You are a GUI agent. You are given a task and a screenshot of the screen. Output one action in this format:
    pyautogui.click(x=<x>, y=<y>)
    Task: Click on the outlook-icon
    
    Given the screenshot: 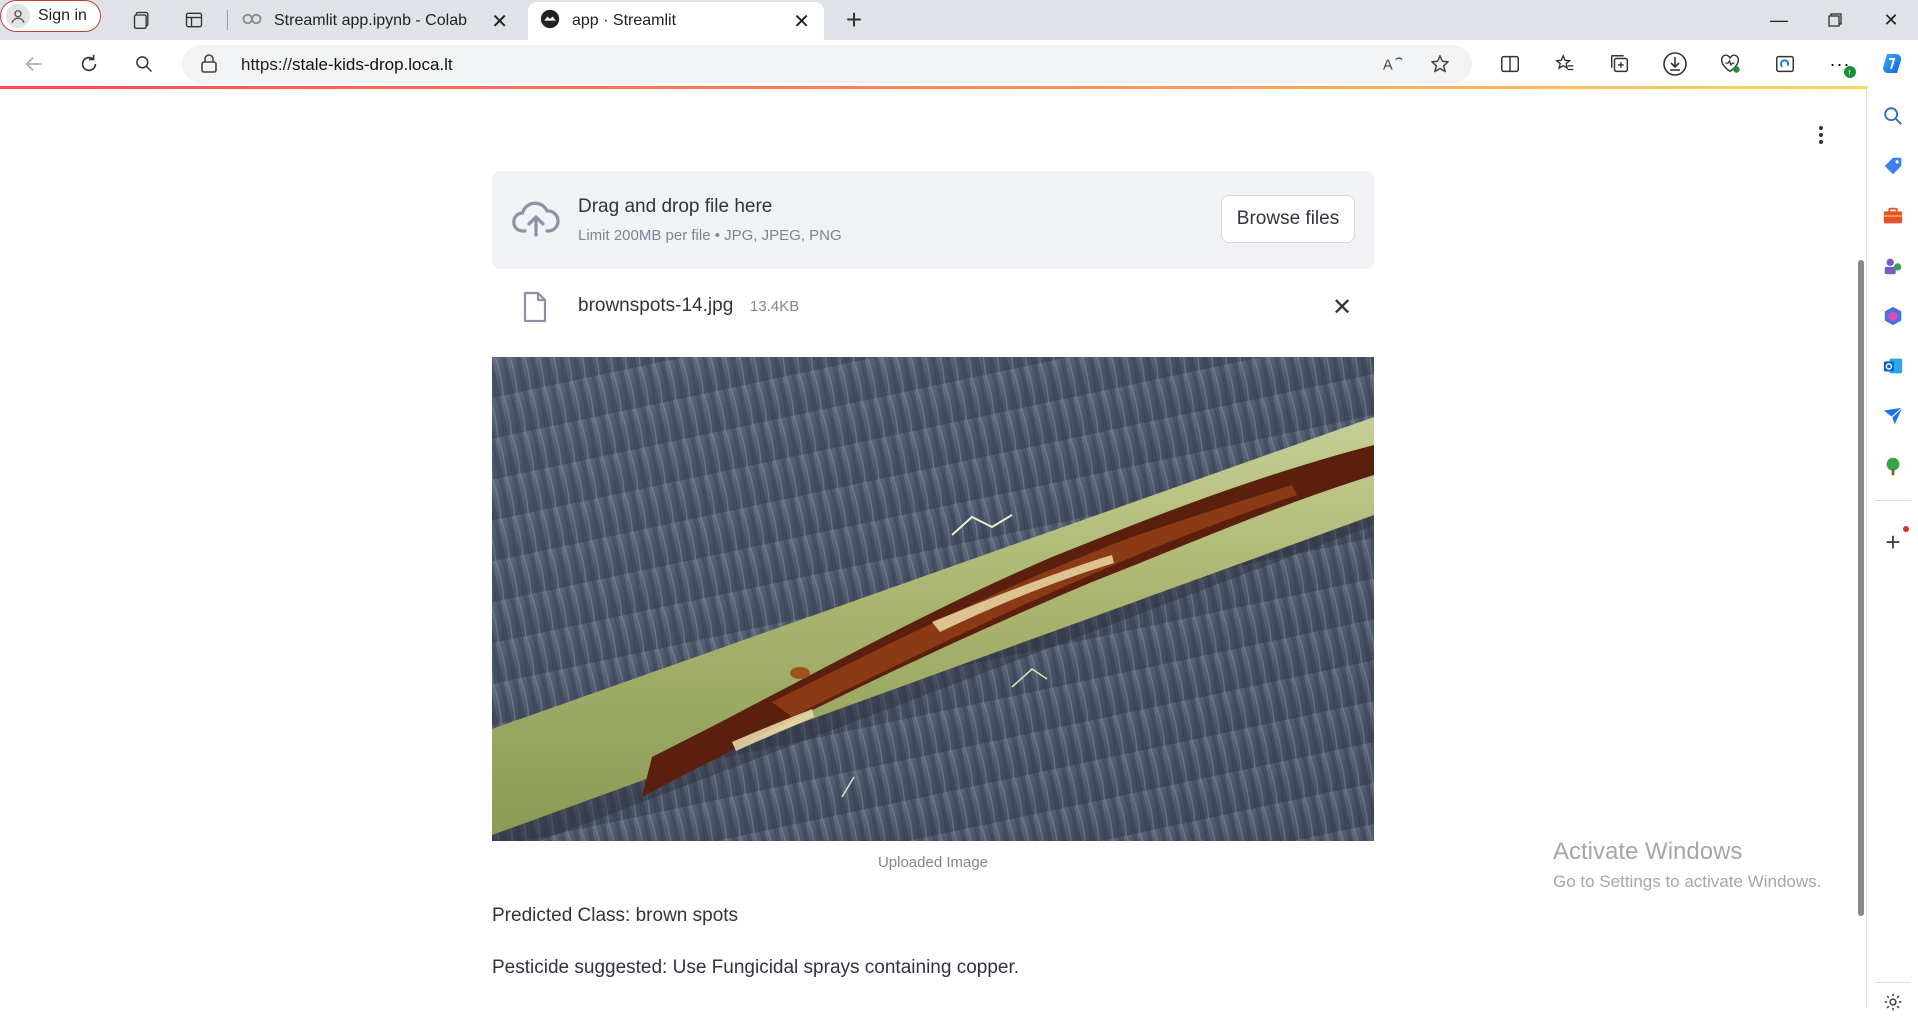 What is the action you would take?
    pyautogui.click(x=1893, y=366)
    